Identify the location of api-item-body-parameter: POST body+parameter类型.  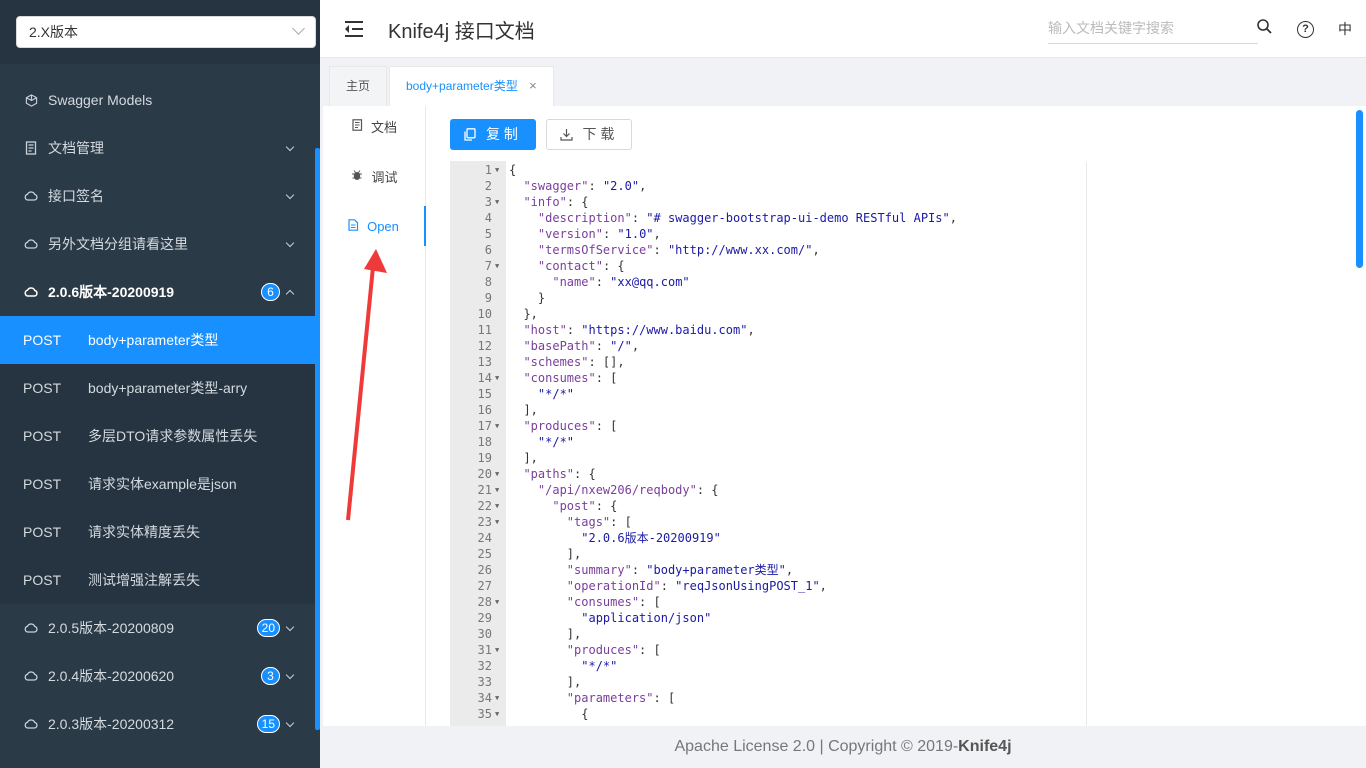
(160, 340).